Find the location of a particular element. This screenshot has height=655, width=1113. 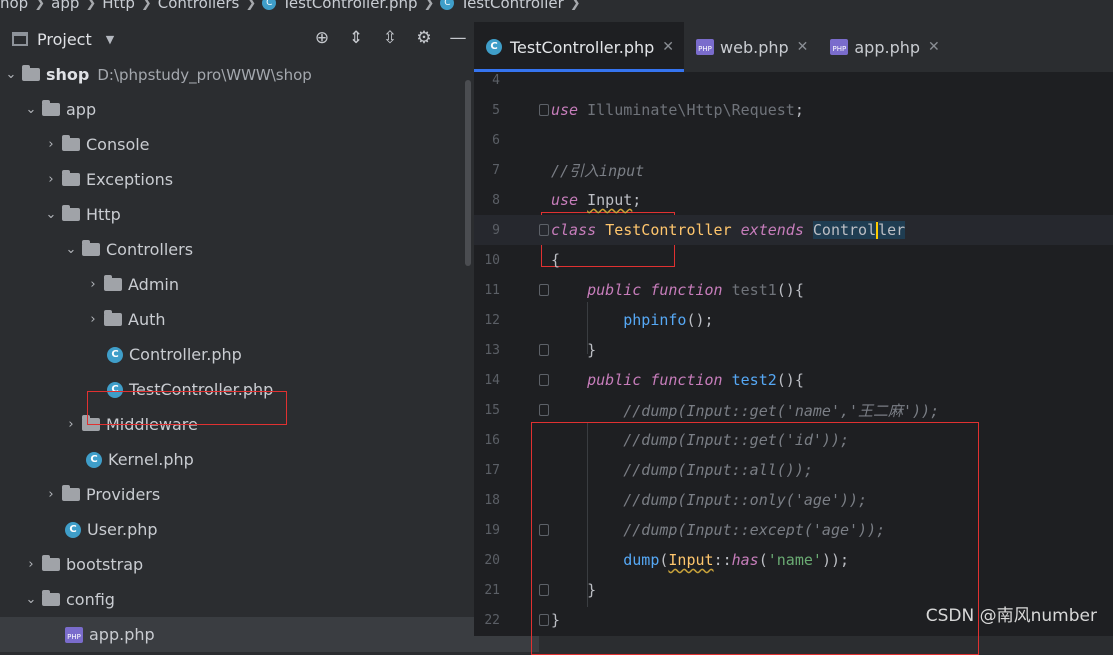

project-title: Project is located at coordinates (64, 39).